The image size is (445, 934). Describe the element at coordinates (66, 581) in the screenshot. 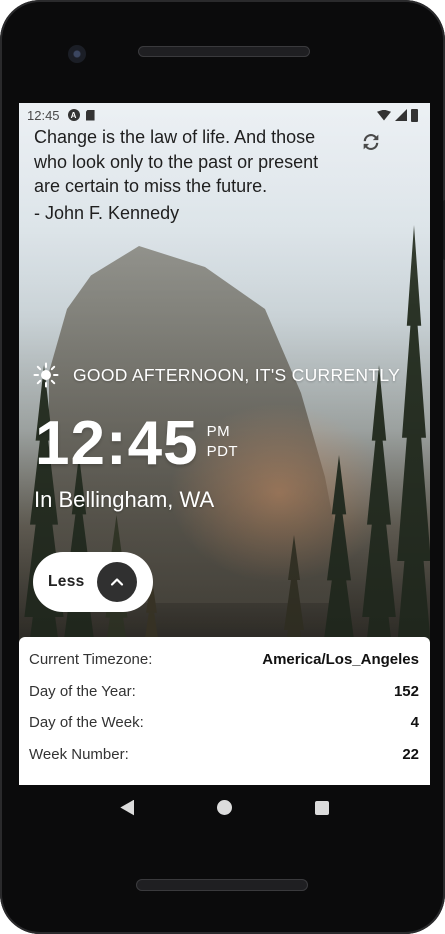

I see `less-button-label: Less` at that location.